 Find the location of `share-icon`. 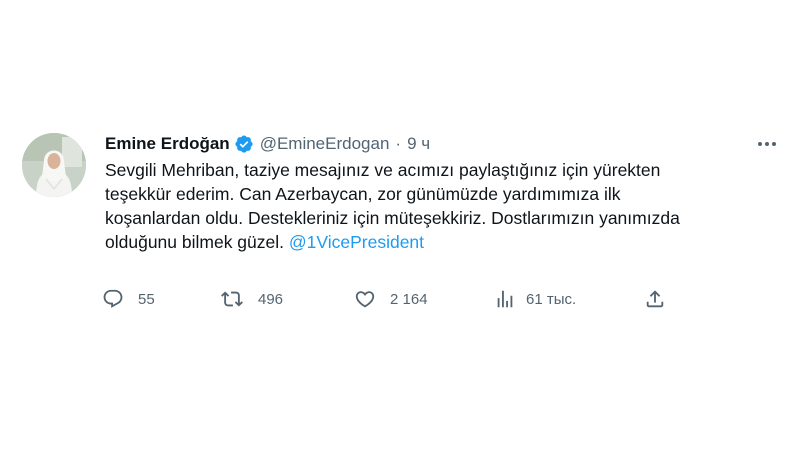

share-icon is located at coordinates (655, 299).